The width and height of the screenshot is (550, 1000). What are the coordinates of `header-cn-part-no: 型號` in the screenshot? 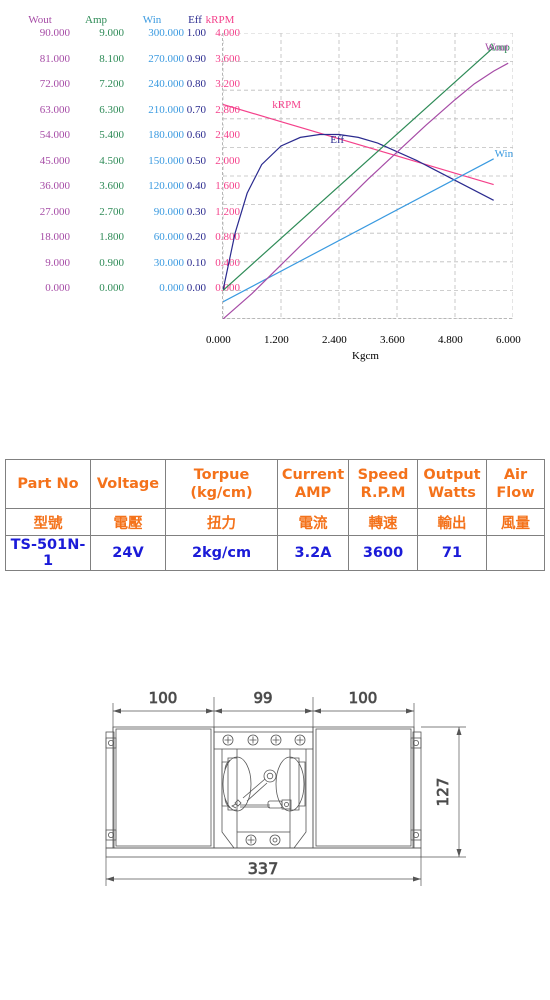 It's located at (48, 522).